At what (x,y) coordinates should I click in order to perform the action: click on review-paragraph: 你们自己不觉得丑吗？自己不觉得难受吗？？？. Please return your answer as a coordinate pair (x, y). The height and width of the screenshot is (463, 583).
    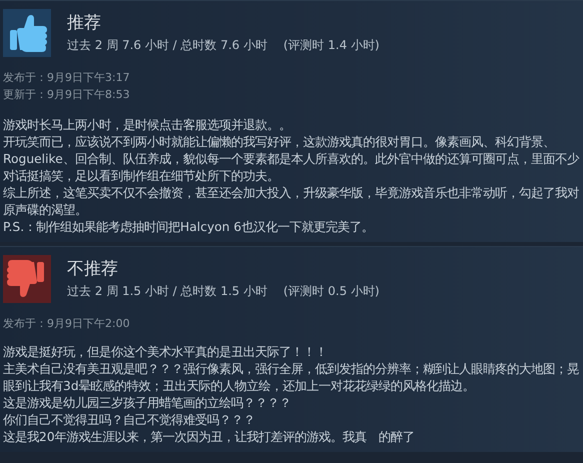
    Looking at the image, I should click on (129, 420).